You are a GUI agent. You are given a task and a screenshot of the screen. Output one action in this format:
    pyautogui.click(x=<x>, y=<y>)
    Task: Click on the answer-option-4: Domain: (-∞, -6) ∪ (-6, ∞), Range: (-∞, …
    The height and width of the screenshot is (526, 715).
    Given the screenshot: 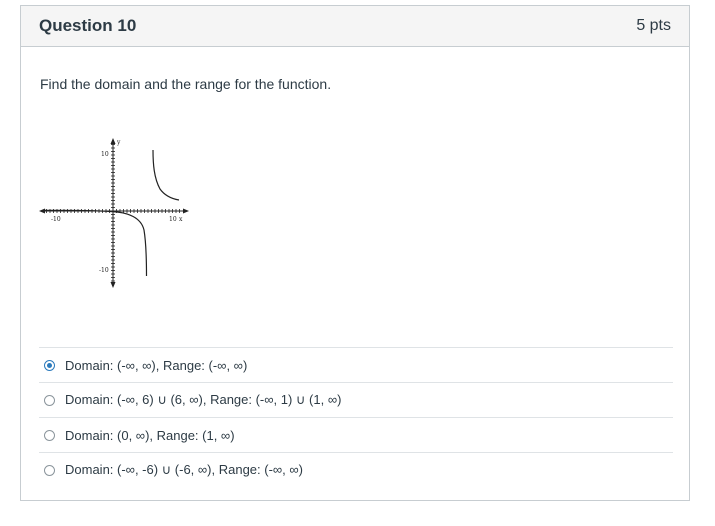 What is the action you would take?
    pyautogui.click(x=356, y=469)
    